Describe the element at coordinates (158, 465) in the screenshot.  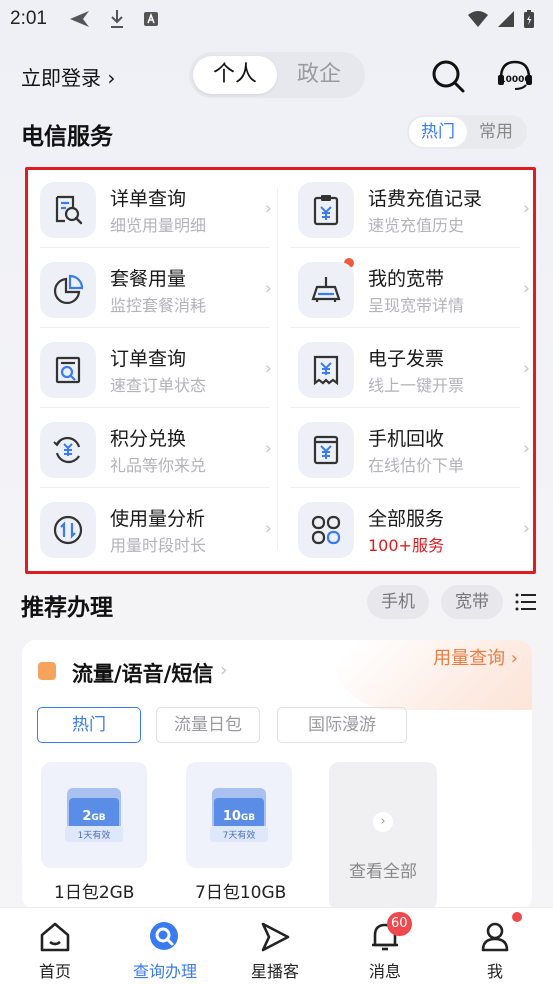
I see `service-subtitle: 礼品等你来兑` at that location.